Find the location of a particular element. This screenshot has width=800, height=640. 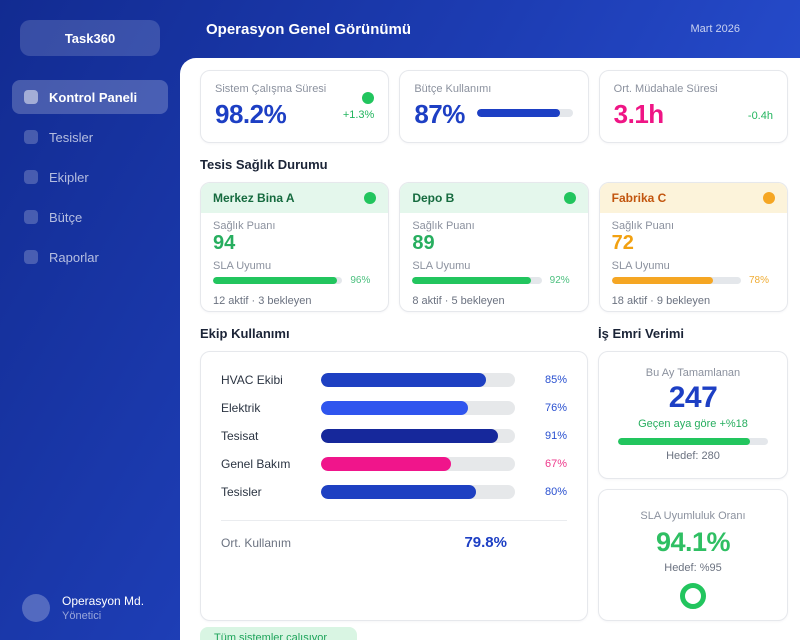

sla-compliance-label: SLA Uyumluluk Oranı is located at coordinates (693, 516).